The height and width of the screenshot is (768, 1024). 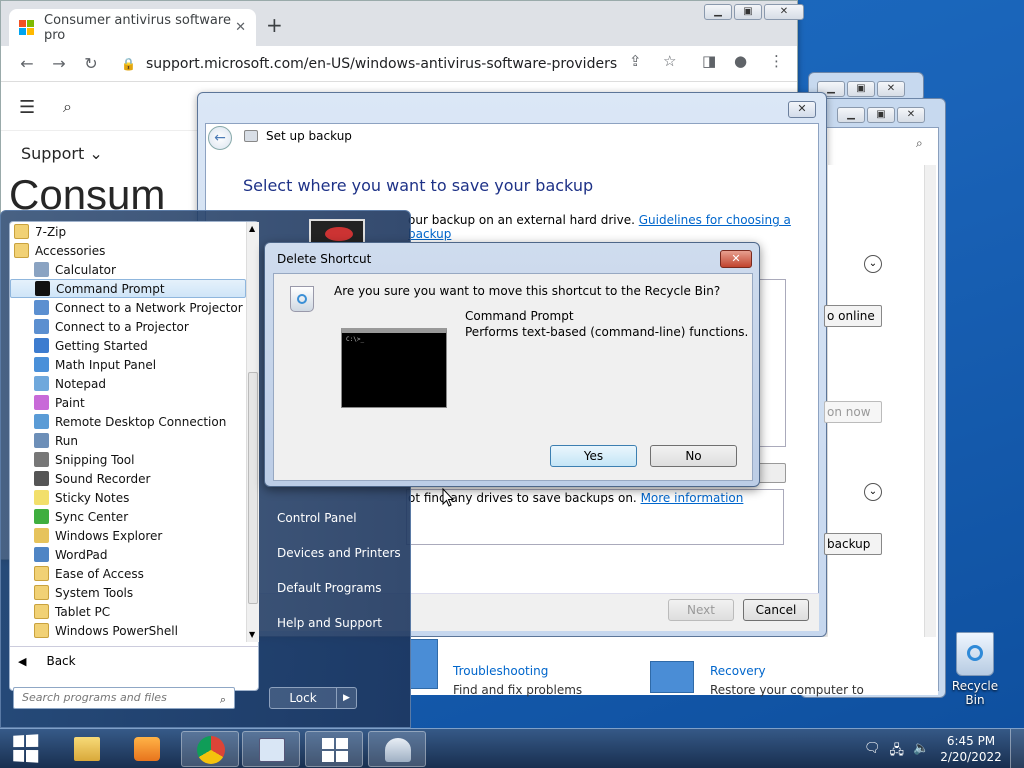 I want to click on recovery-link: Recovery, so click(x=738, y=671).